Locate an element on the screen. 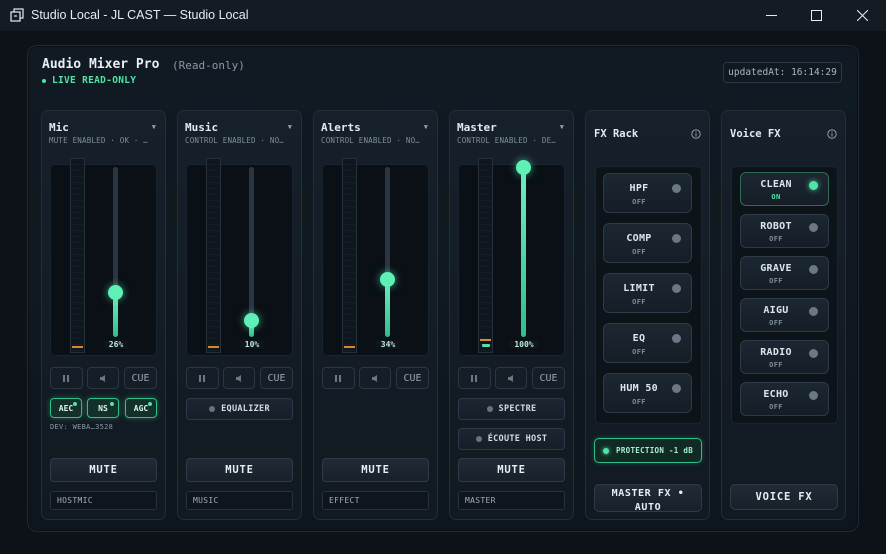 This screenshot has height=554, width=886. route-field: MUSIC is located at coordinates (239, 500).